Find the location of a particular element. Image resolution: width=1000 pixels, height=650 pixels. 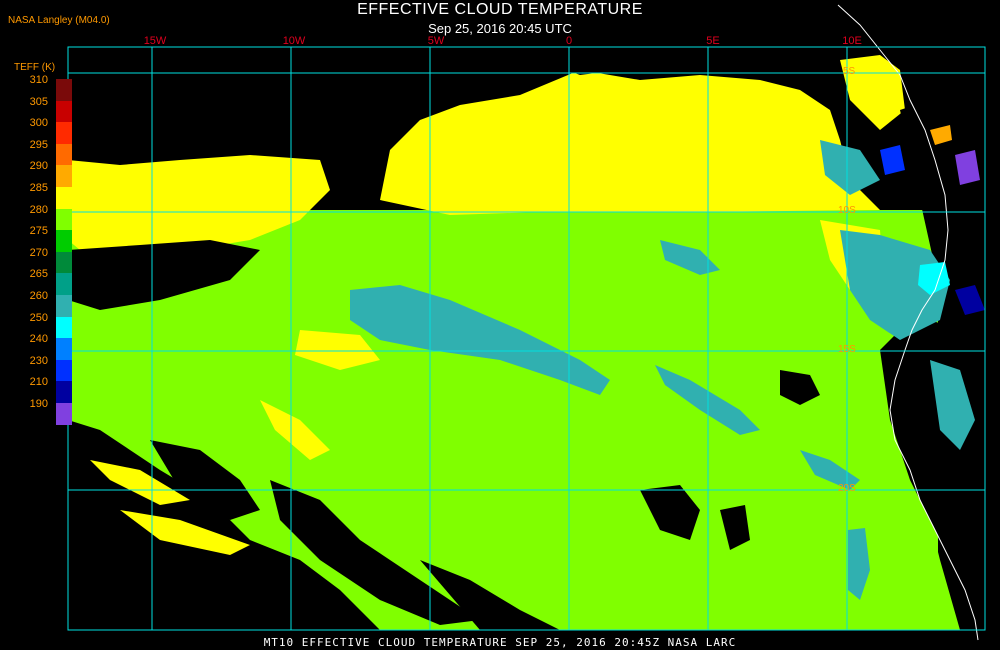

legend-label-230: 230 is located at coordinates (38, 360).